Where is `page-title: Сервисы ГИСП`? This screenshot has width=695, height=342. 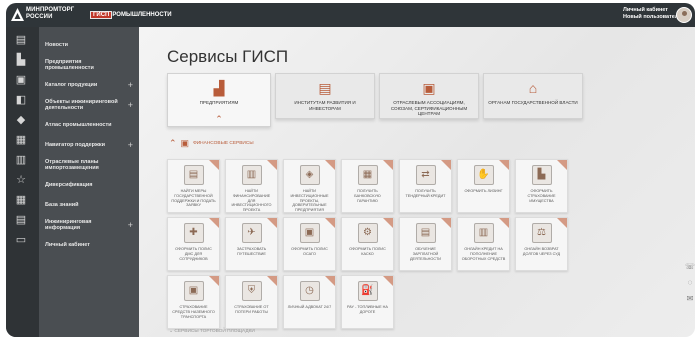
page-title: Сервисы ГИСП is located at coordinates (228, 56).